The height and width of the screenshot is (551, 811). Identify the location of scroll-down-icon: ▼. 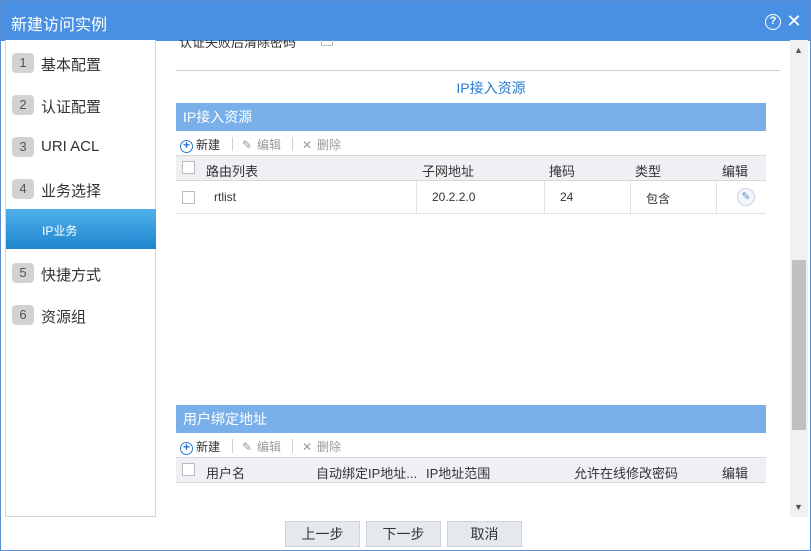
(798, 507).